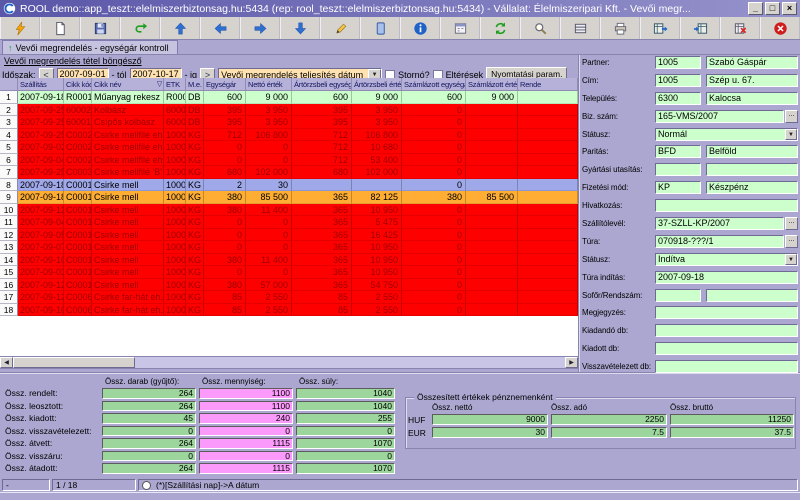 Image resolution: width=800 pixels, height=500 pixels. What do you see at coordinates (690, 313) in the screenshot?
I see `panel-field-megjegyzes: Megjegyzés:` at bounding box center [690, 313].